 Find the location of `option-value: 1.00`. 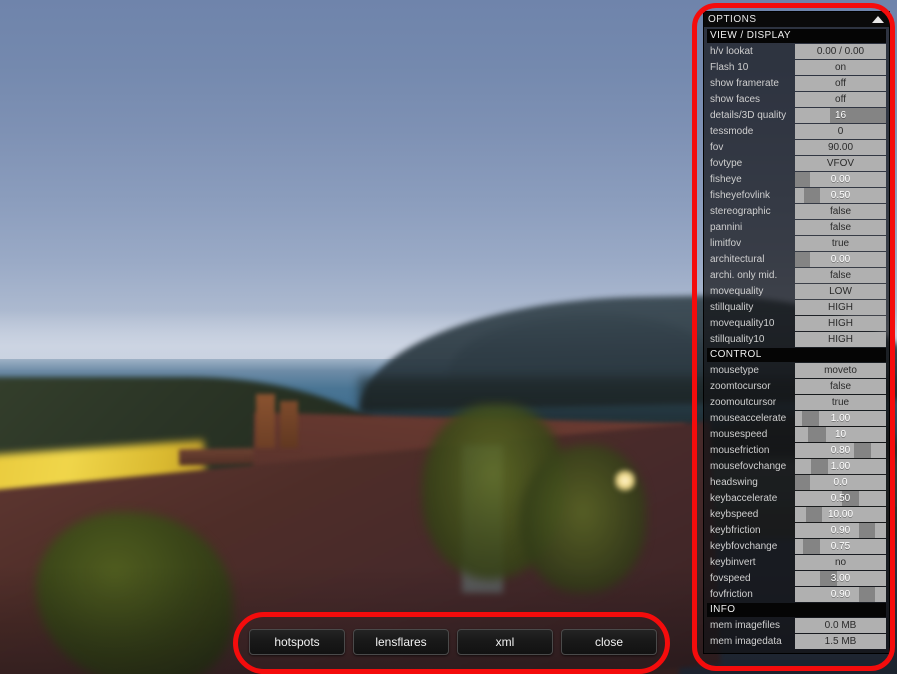

option-value: 1.00 is located at coordinates (840, 418).